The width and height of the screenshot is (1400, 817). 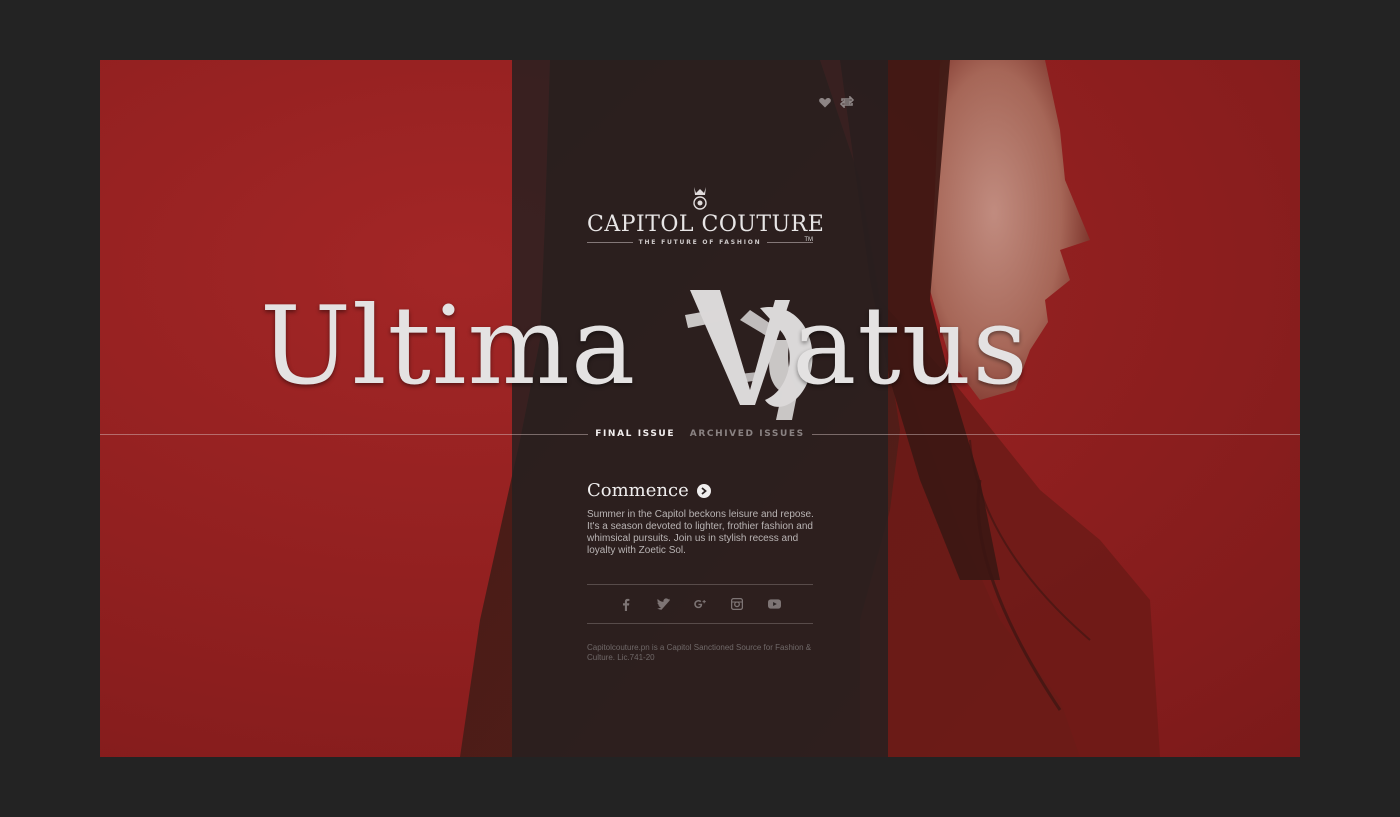 I want to click on instagram-icon, so click(x=737, y=604).